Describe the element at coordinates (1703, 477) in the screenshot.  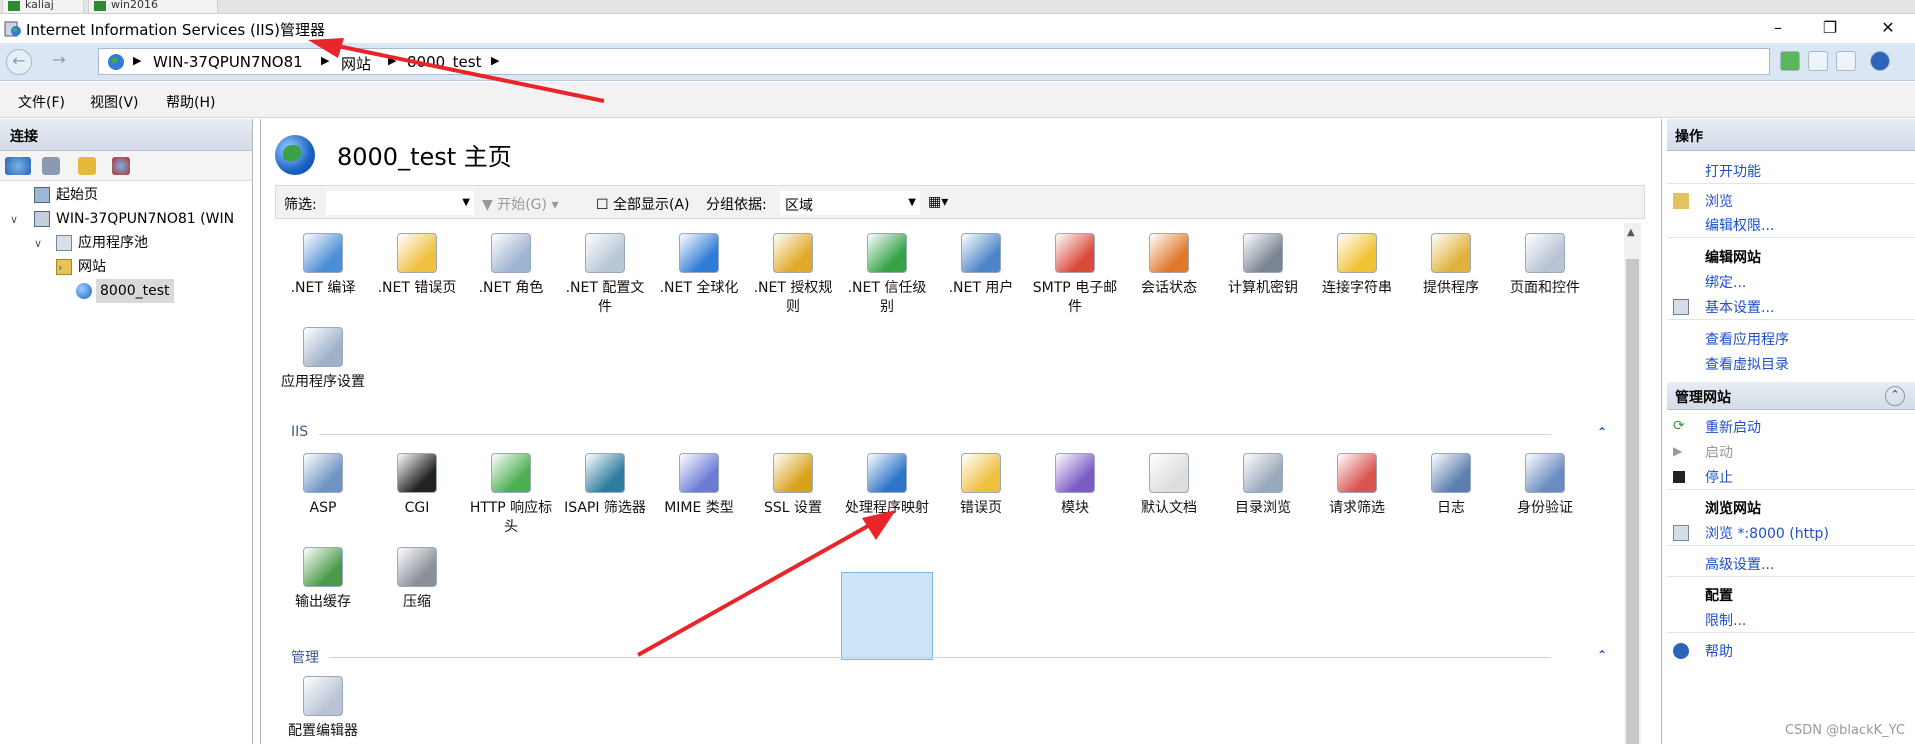
I see `action-stop: 停止` at that location.